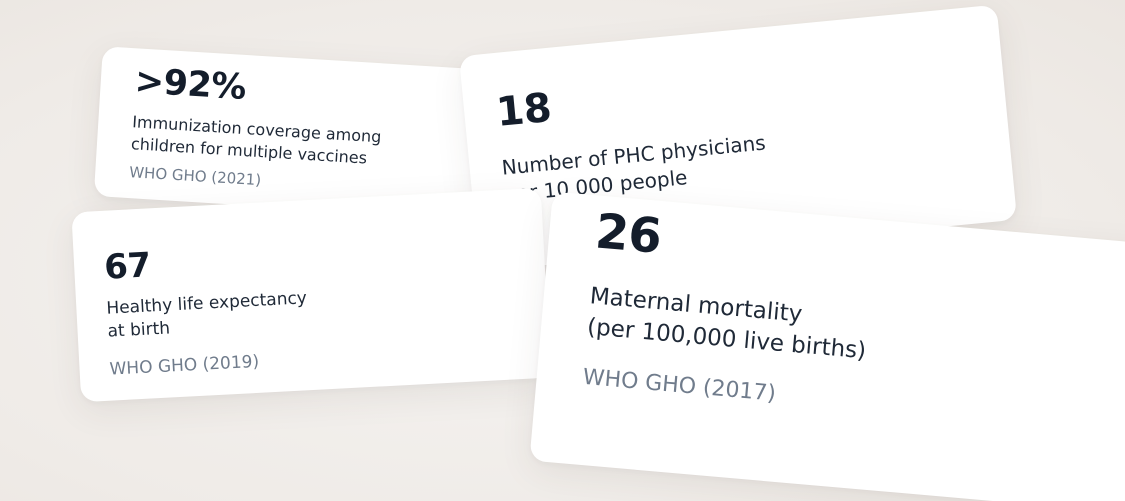 The image size is (1125, 501). Describe the element at coordinates (312, 309) in the screenshot. I see `stat-label: Healthy life expectancy at birth` at that location.